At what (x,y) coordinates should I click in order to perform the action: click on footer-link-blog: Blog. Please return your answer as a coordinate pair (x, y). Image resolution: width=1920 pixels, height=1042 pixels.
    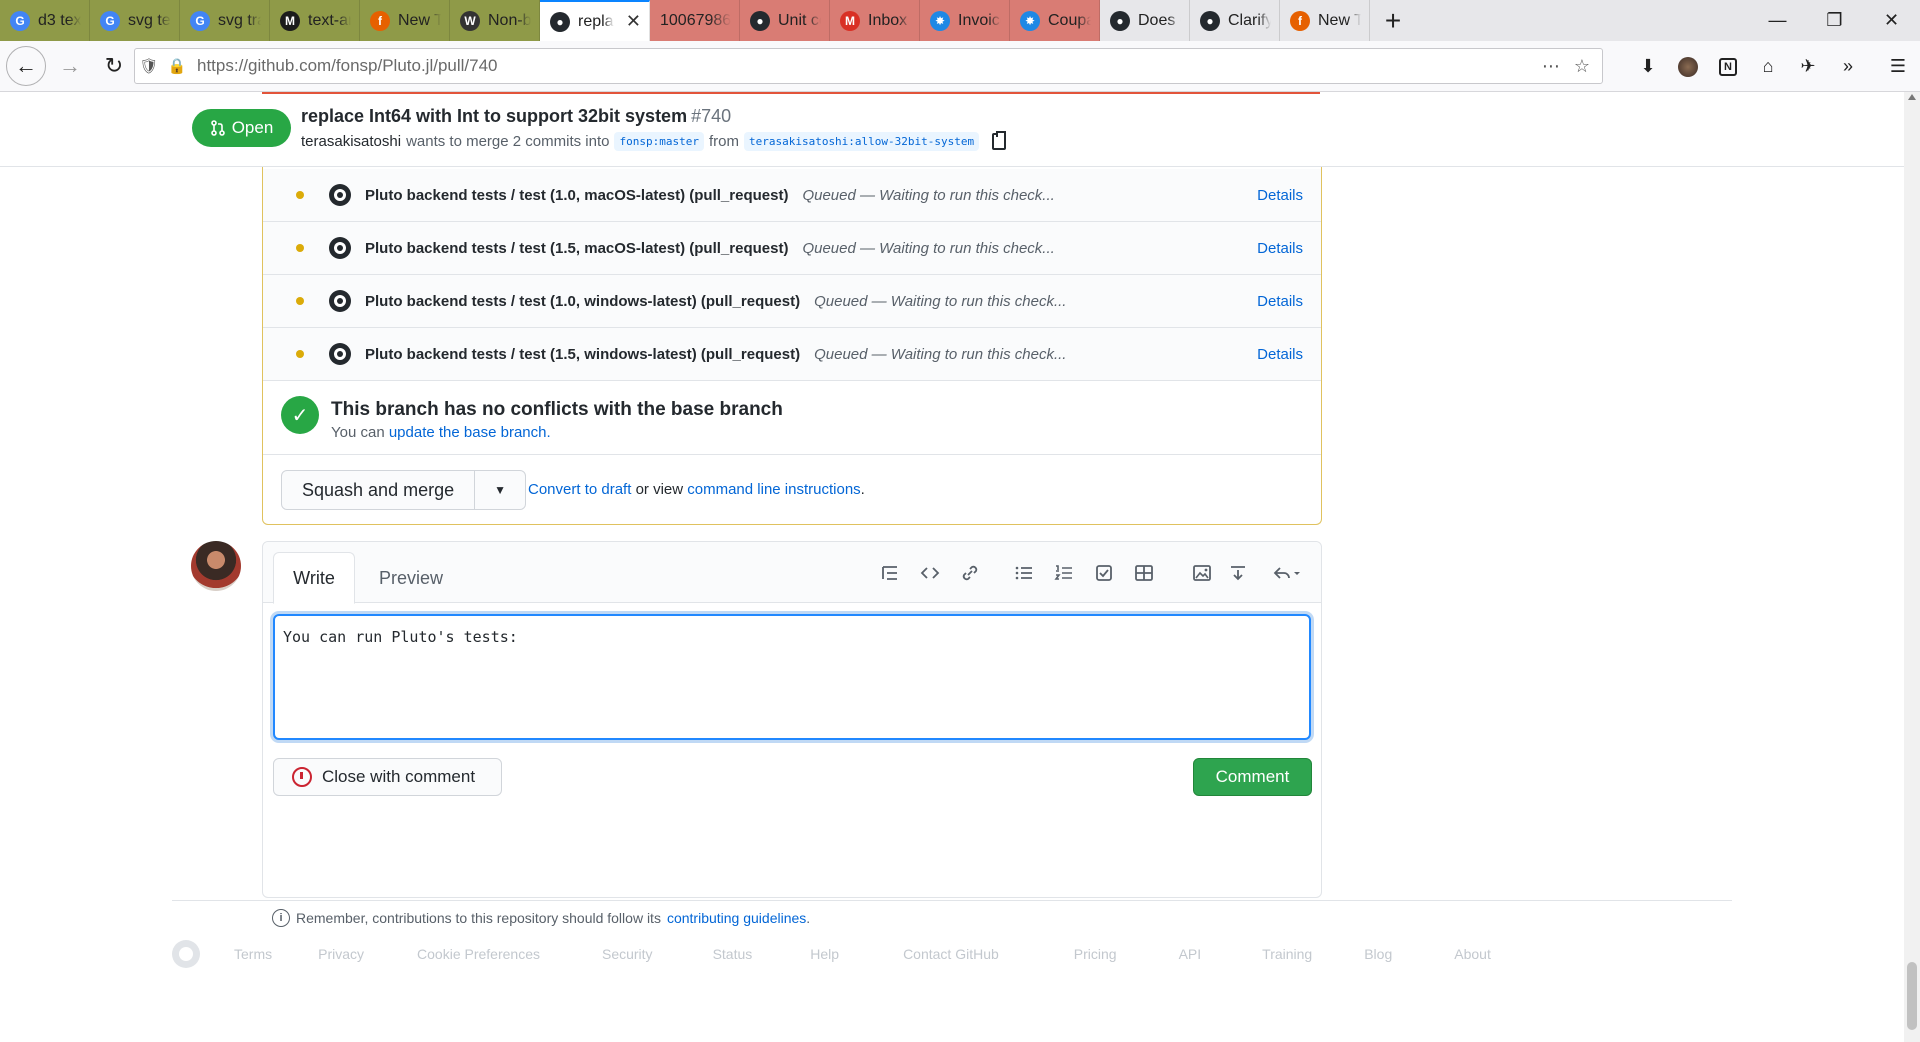
    Looking at the image, I should click on (1378, 954).